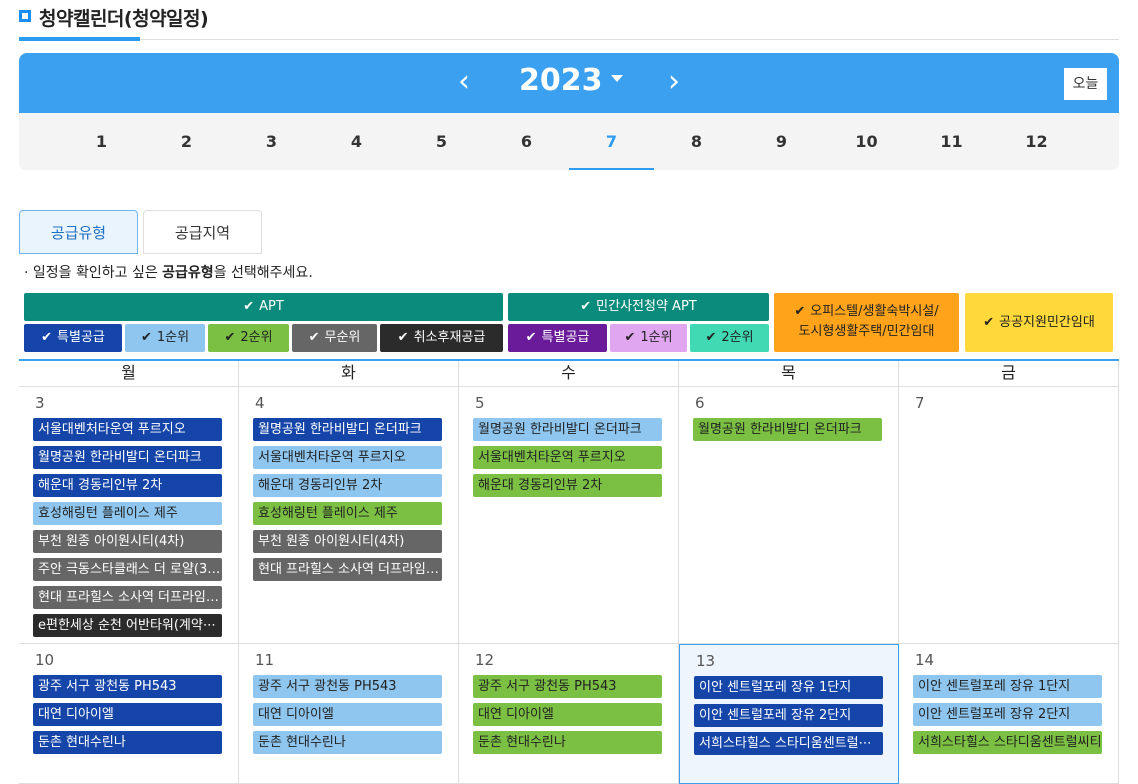 This screenshot has width=1138, height=784. What do you see at coordinates (127, 625) in the screenshot?
I see `calendar-event: e편한세상 순천 어반타워(계약⋯` at bounding box center [127, 625].